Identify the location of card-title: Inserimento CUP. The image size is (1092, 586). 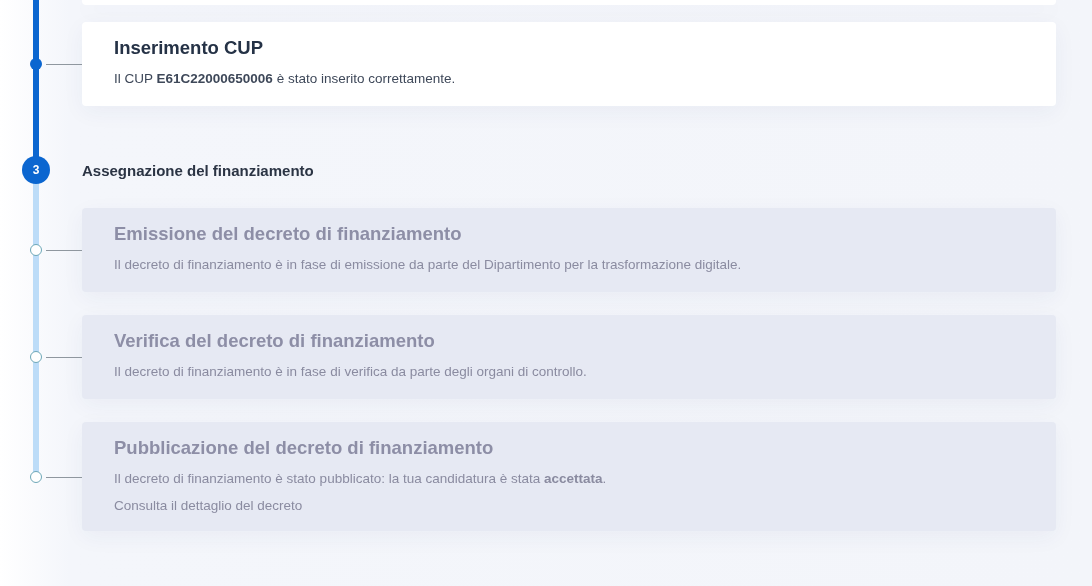
(189, 48).